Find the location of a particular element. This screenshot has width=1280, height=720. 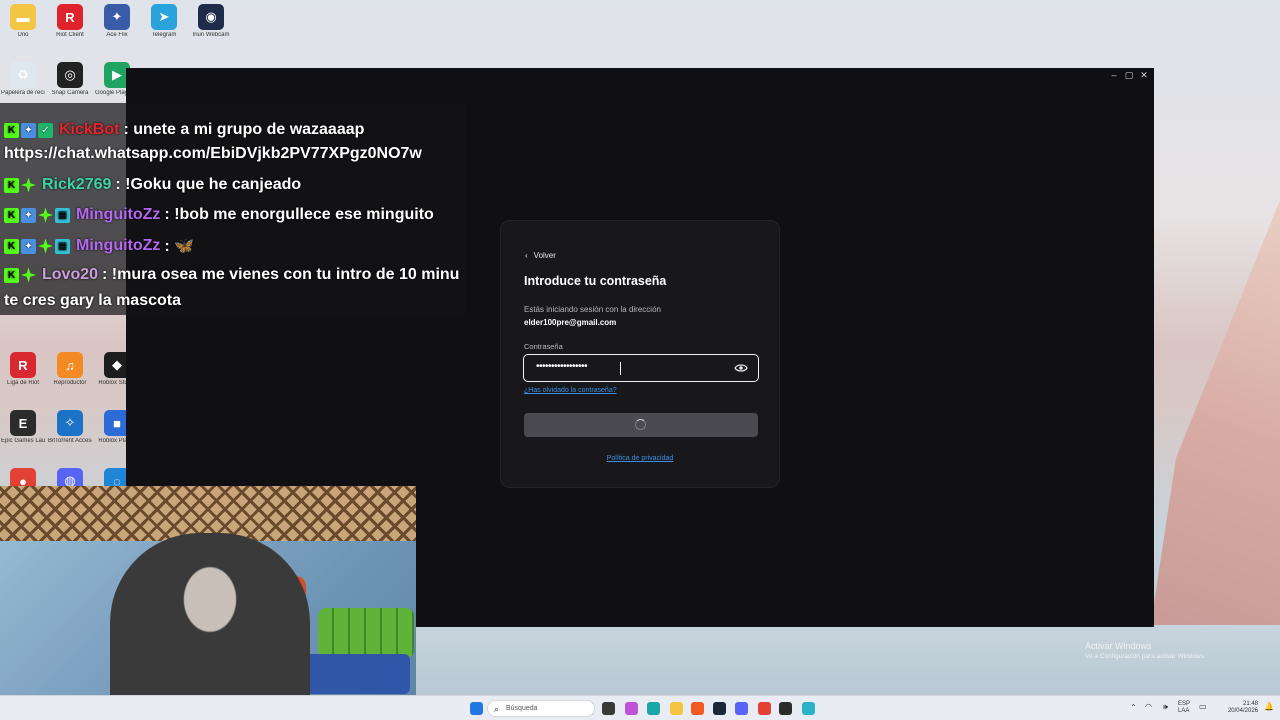

chat-username: Rick2769 is located at coordinates (76, 185).